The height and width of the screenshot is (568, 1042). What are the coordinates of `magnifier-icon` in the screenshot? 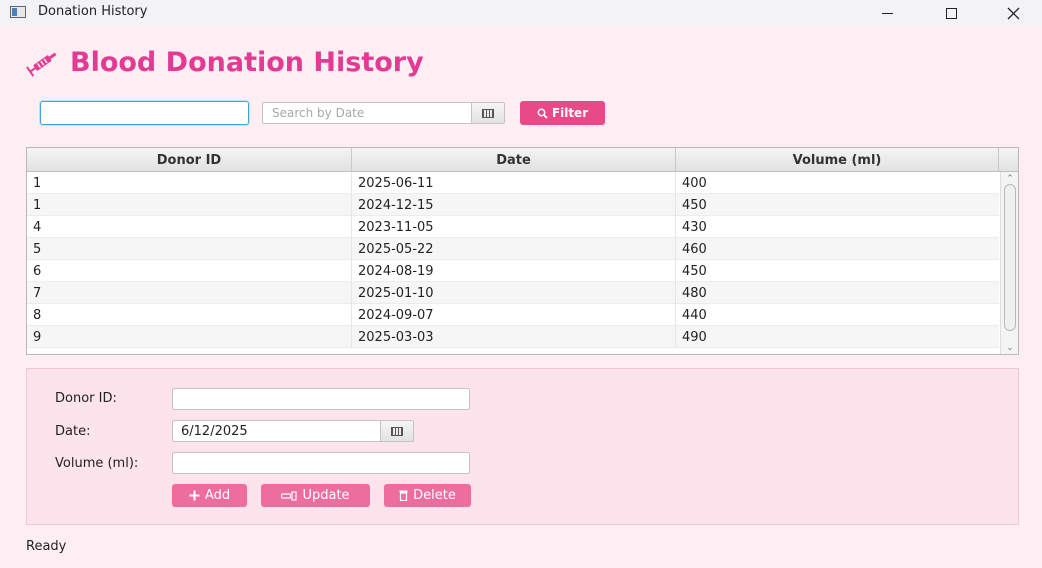 It's located at (542, 113).